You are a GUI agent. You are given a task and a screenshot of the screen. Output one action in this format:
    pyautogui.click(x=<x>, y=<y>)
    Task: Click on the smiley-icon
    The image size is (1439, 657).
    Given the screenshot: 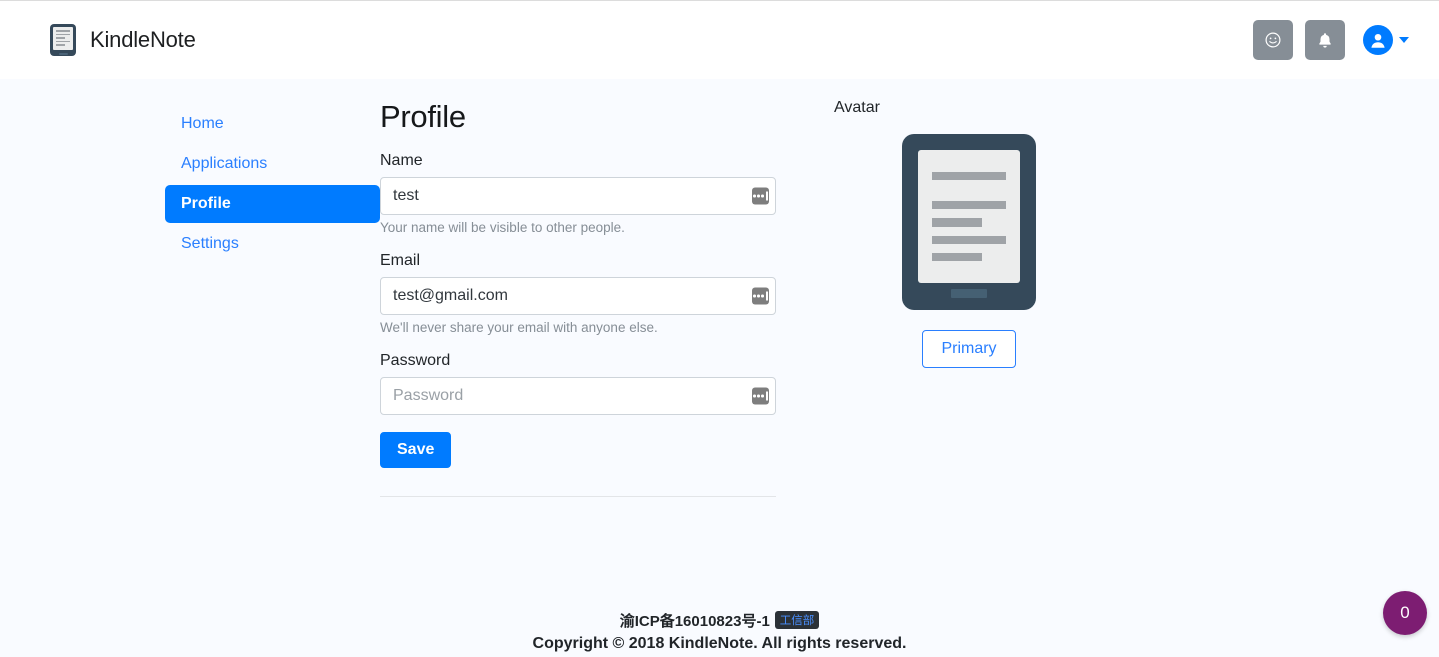 What is the action you would take?
    pyautogui.click(x=1273, y=40)
    